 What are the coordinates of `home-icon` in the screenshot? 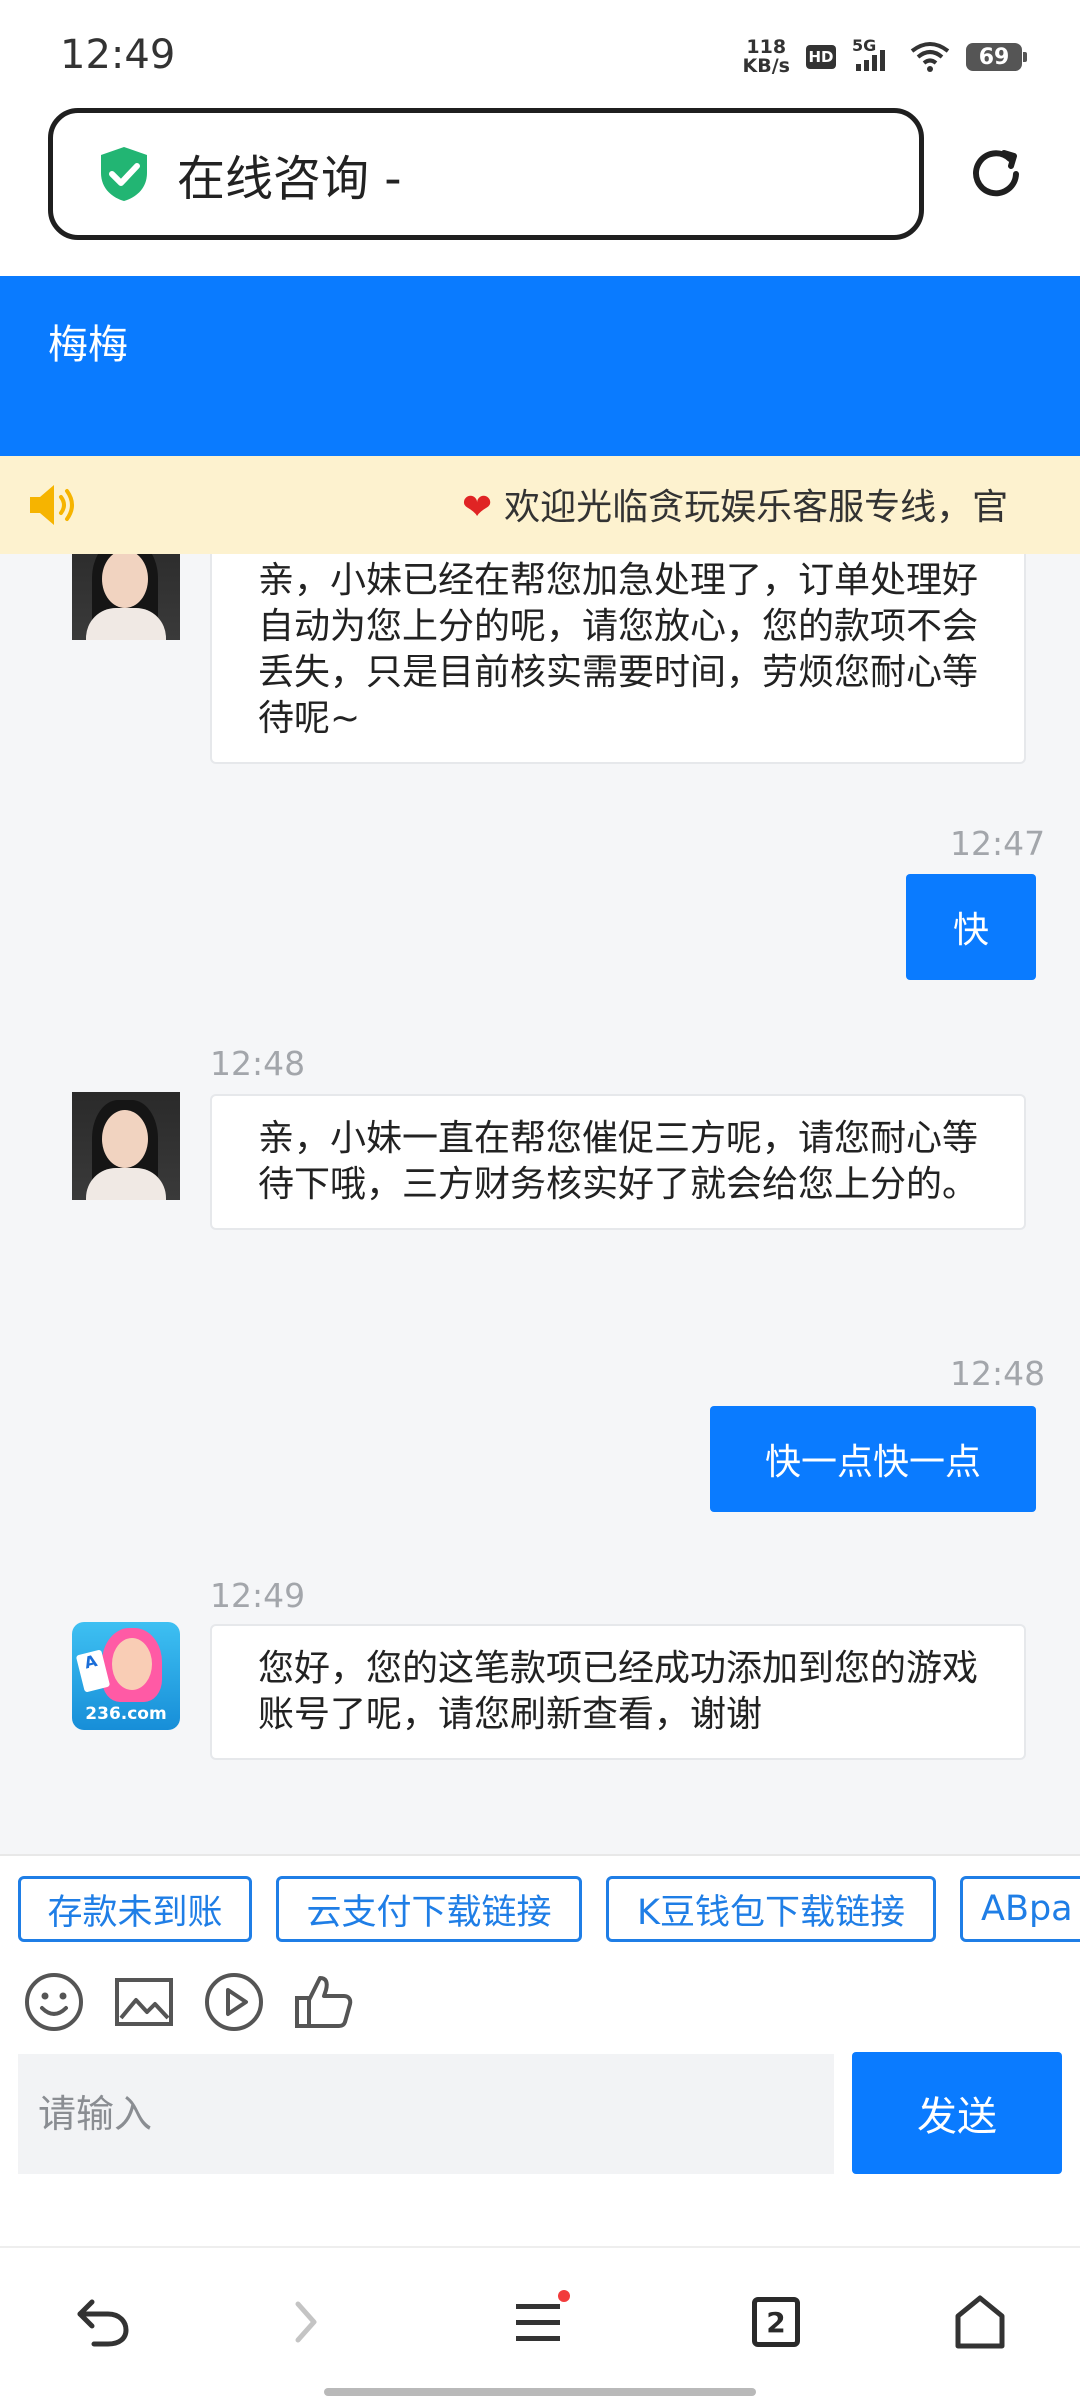 It's located at (980, 2322).